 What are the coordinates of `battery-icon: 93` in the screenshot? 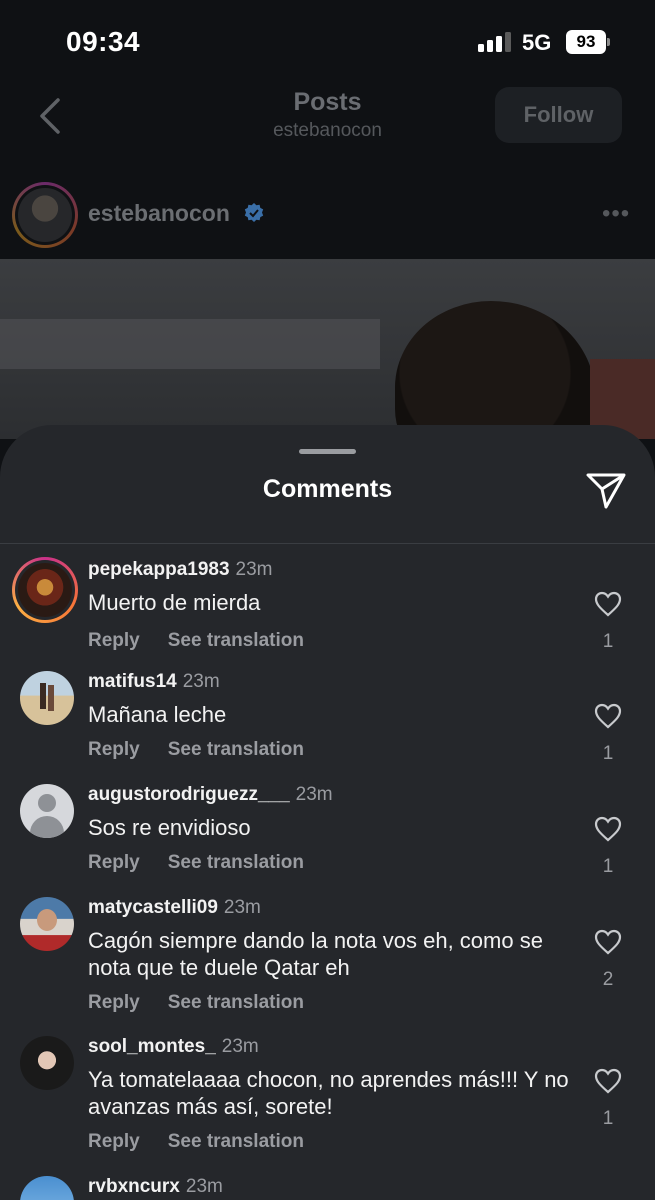 It's located at (586, 42).